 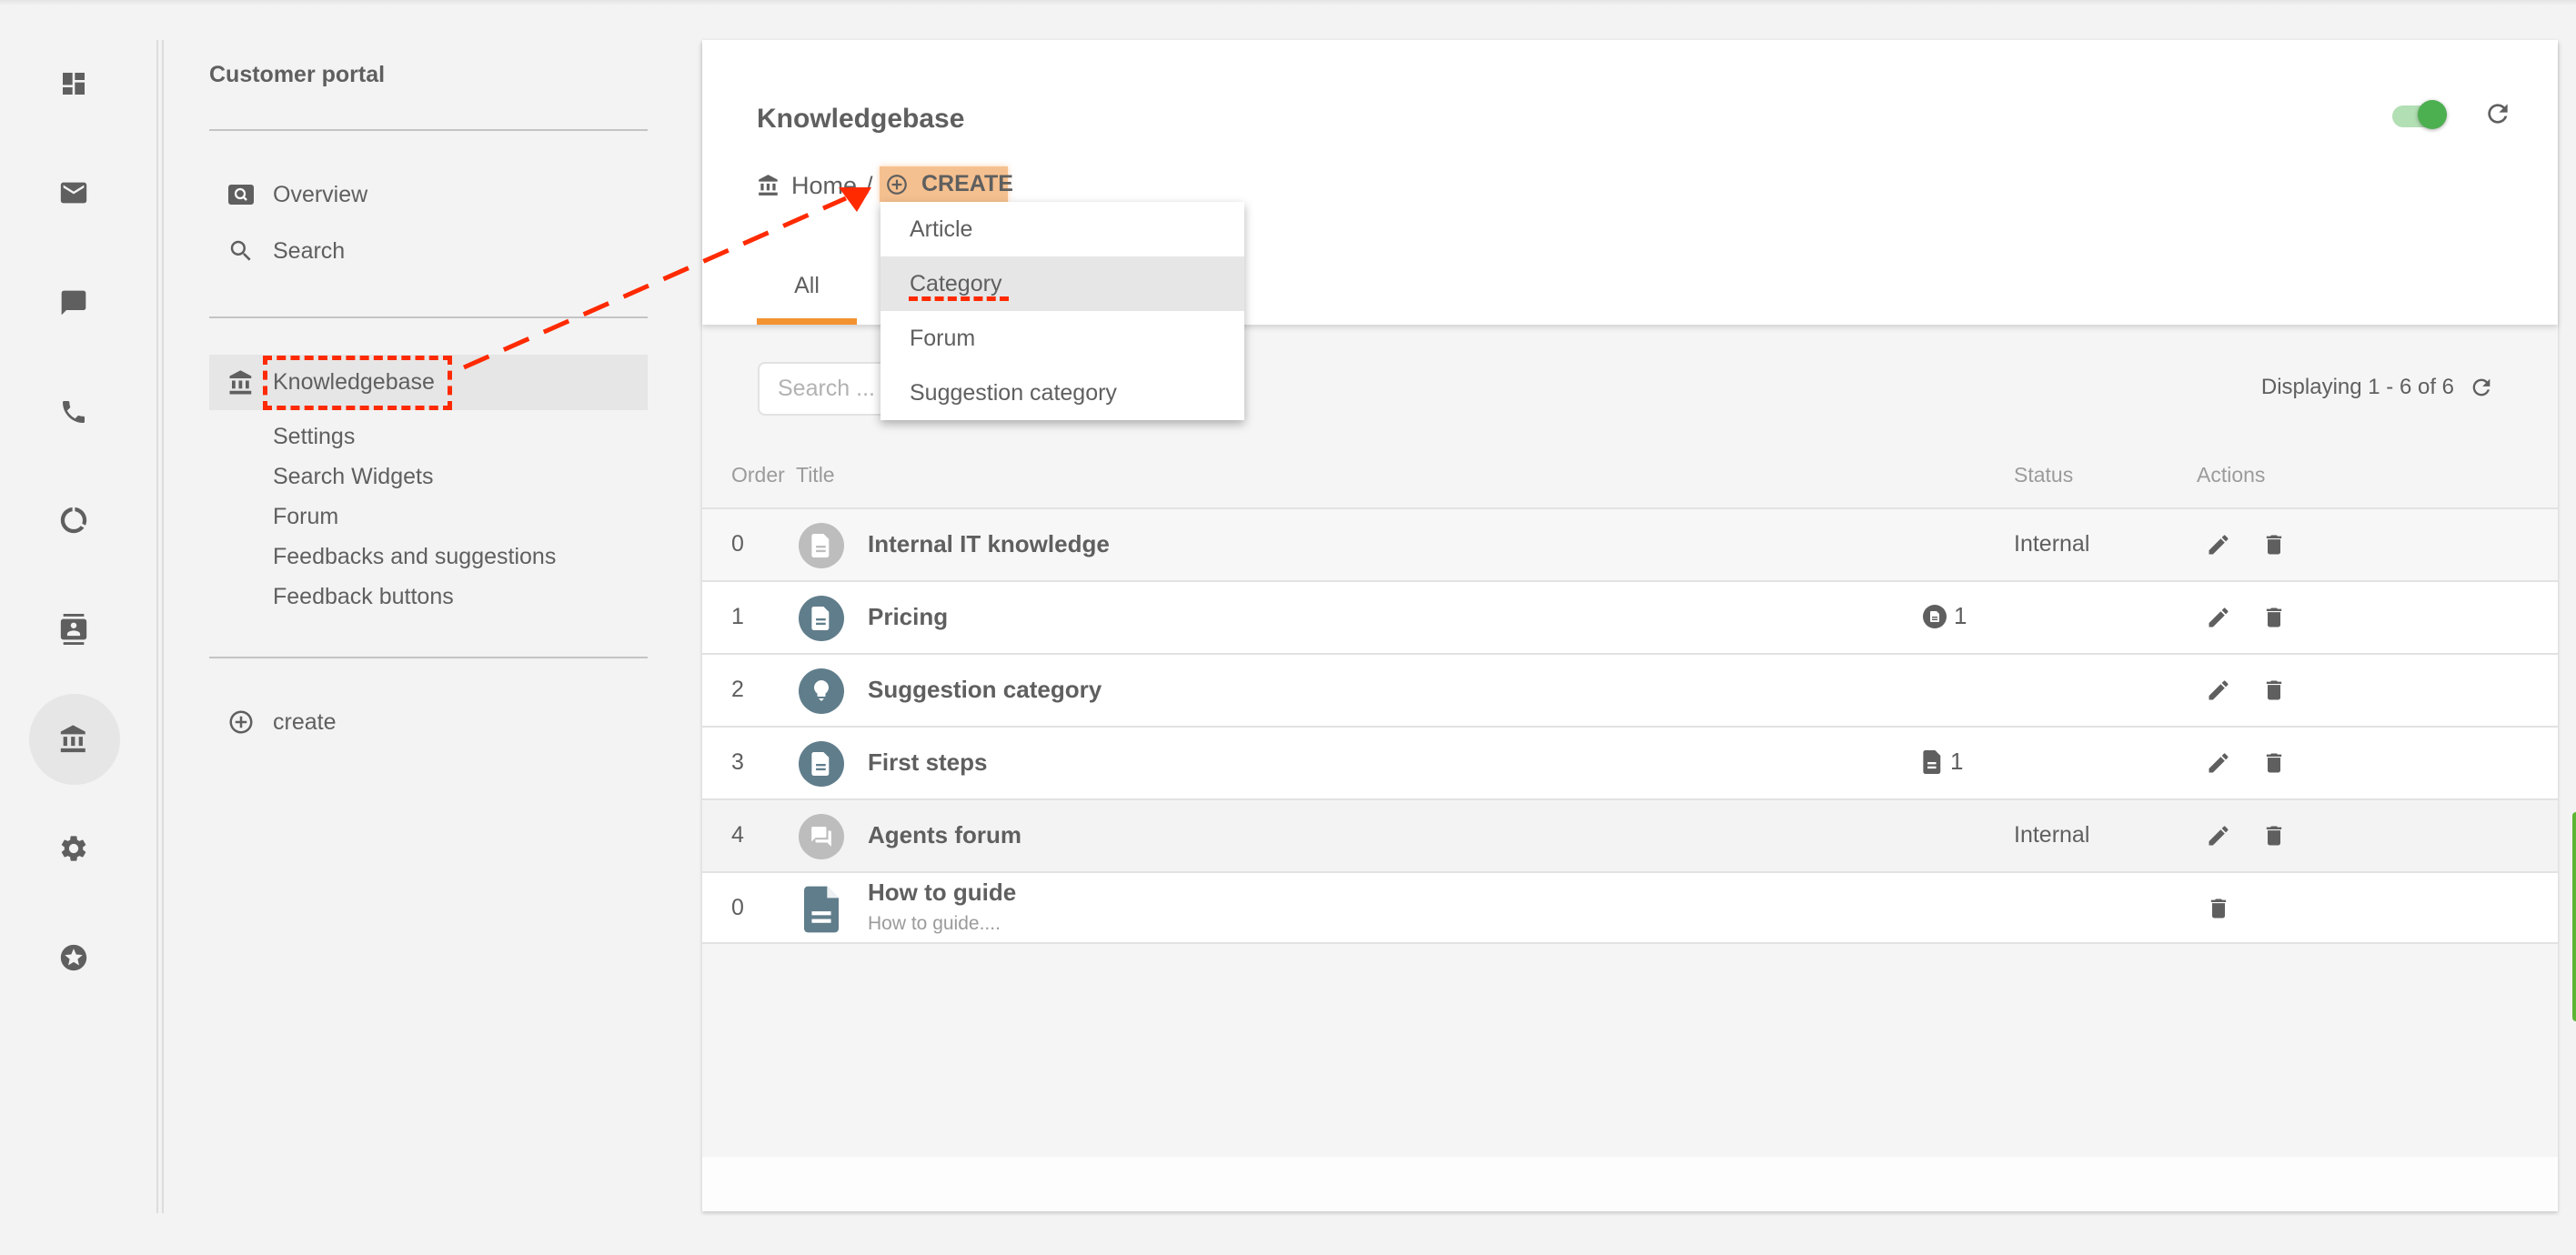 What do you see at coordinates (1062, 393) in the screenshot?
I see `menu-item-suggestion-category: Suggestion category` at bounding box center [1062, 393].